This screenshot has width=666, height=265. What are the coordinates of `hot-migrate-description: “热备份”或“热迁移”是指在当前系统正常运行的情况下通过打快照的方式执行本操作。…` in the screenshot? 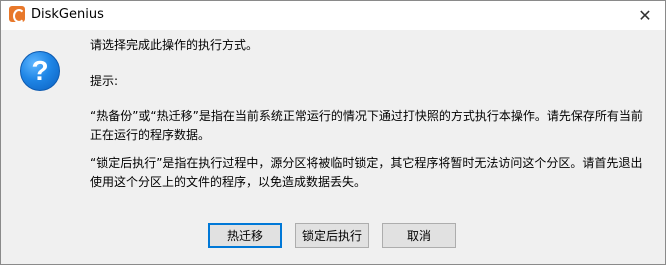 It's located at (366, 125).